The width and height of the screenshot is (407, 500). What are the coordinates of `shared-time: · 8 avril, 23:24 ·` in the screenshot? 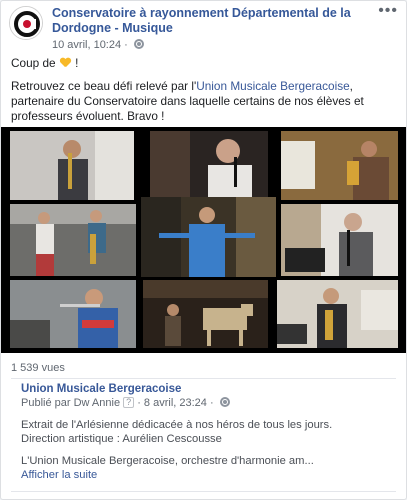 It's located at (175, 403).